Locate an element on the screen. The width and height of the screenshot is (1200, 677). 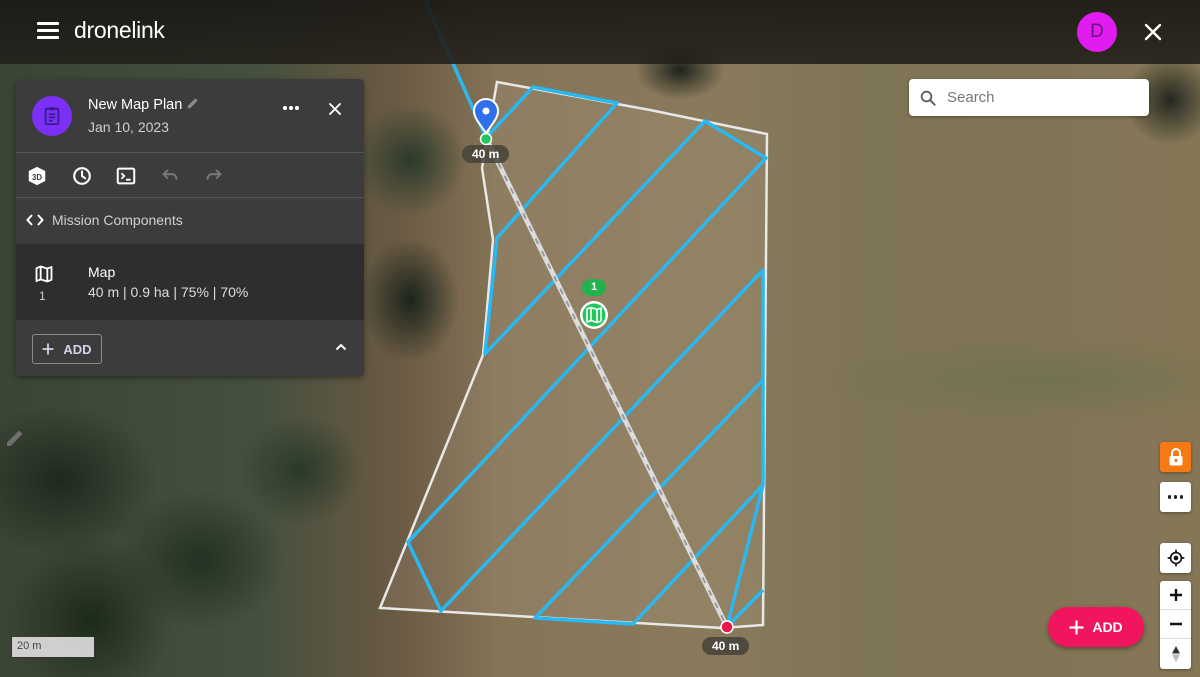
minus-icon is located at coordinates (1175, 624).